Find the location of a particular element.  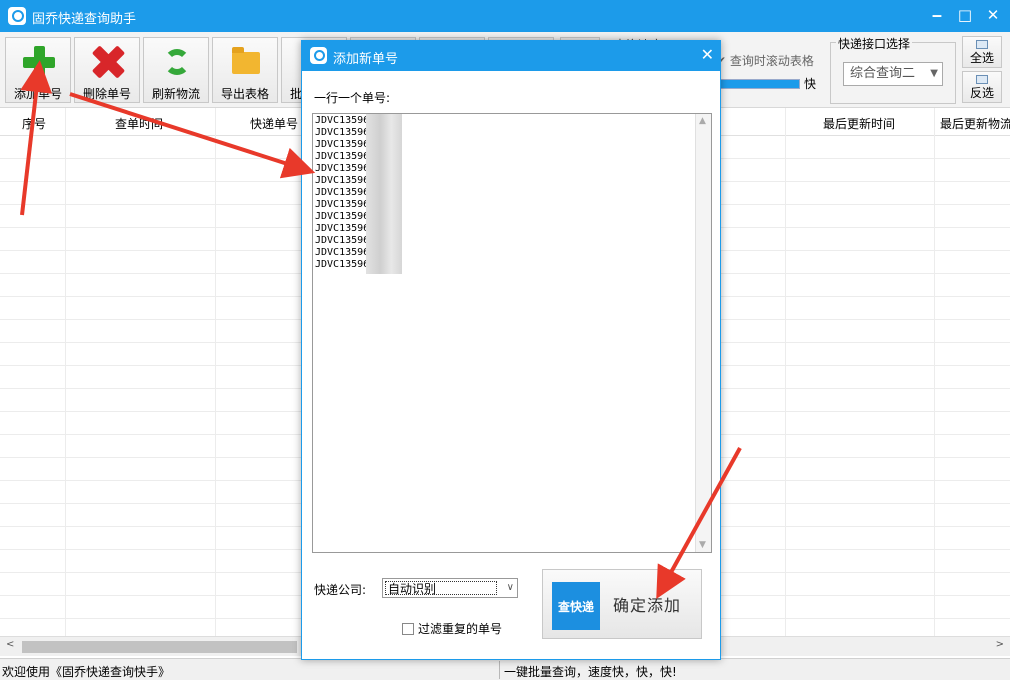

filter-duplicates-label: 过滤重复的单号 is located at coordinates (460, 629).